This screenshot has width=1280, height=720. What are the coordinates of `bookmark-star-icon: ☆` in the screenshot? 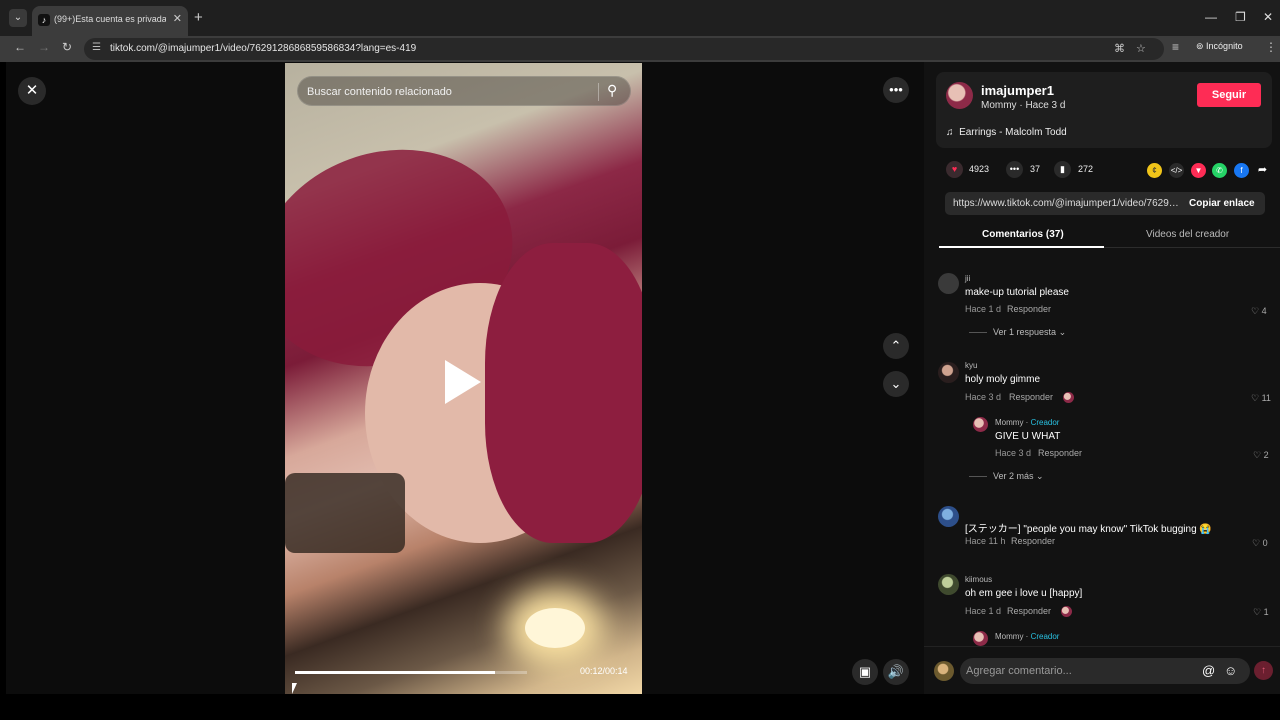 It's located at (1141, 48).